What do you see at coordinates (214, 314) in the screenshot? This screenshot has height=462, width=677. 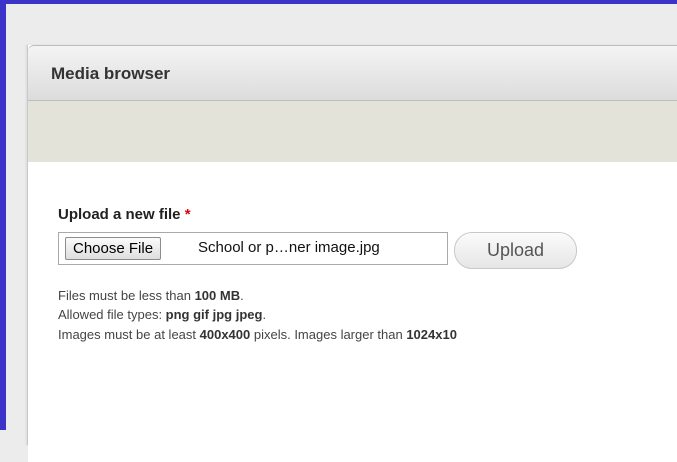 I see `help-types-value: png gif jpg jpeg` at bounding box center [214, 314].